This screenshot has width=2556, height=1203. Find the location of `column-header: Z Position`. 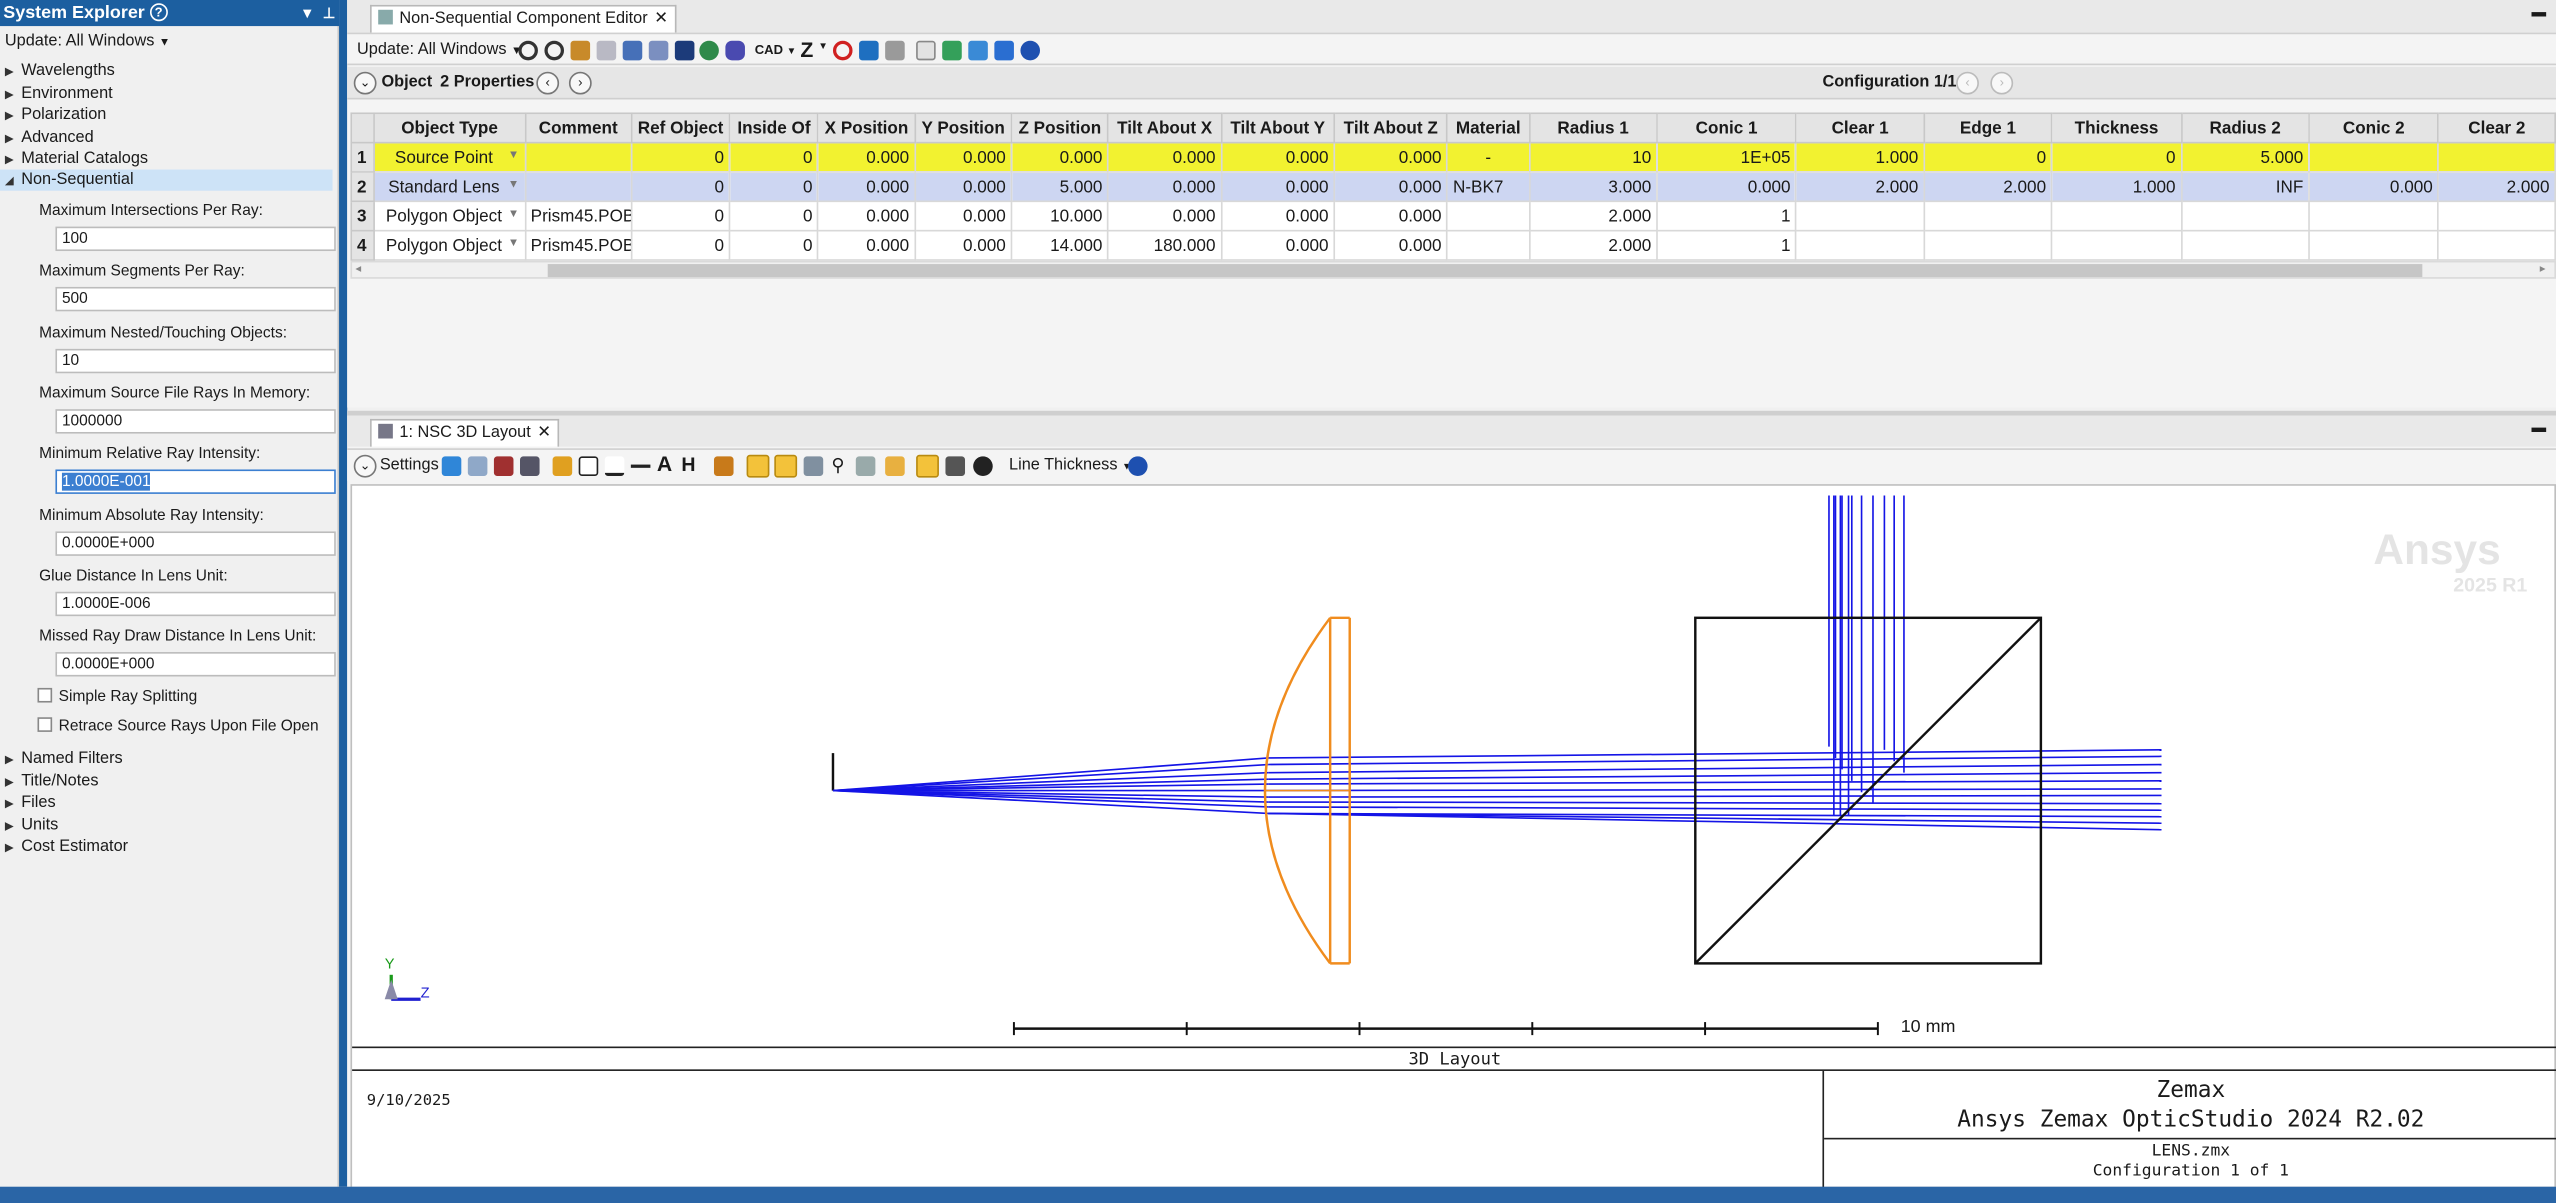

column-header: Z Position is located at coordinates (1059, 128).